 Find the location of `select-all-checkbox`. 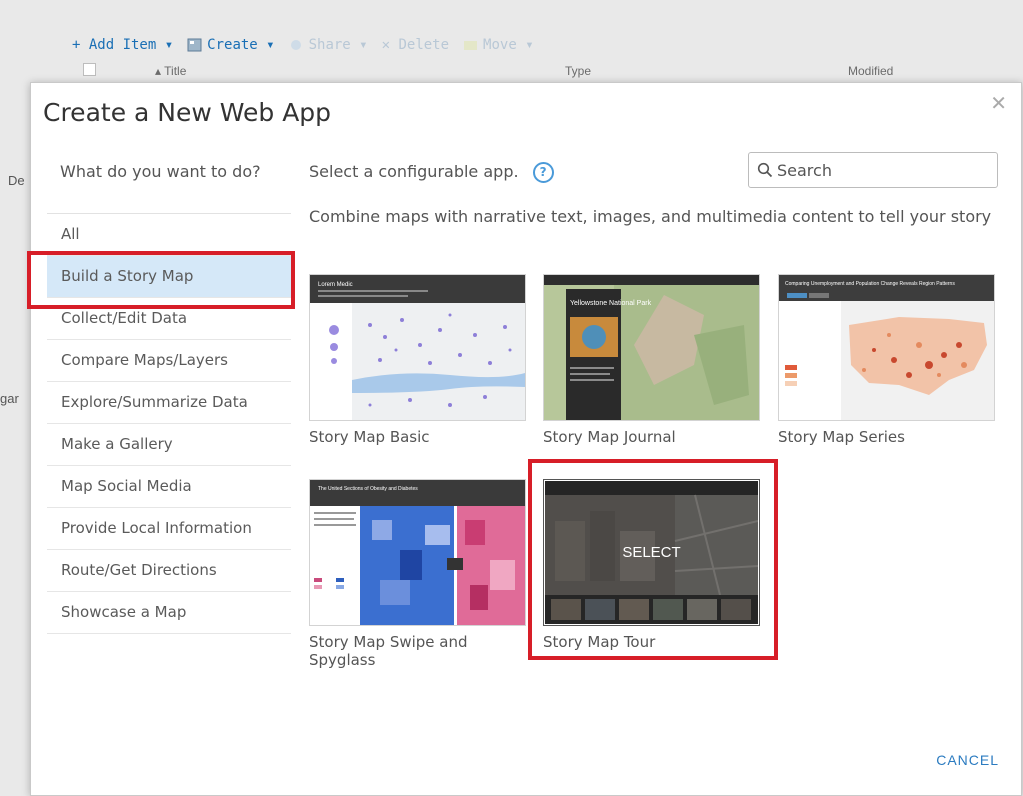

select-all-checkbox is located at coordinates (89, 69).